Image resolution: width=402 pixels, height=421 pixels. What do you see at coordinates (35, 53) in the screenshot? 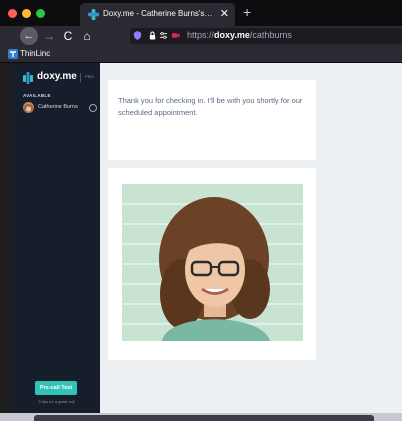
I see `bookmark-thinlinc: ThinLinc` at bounding box center [35, 53].